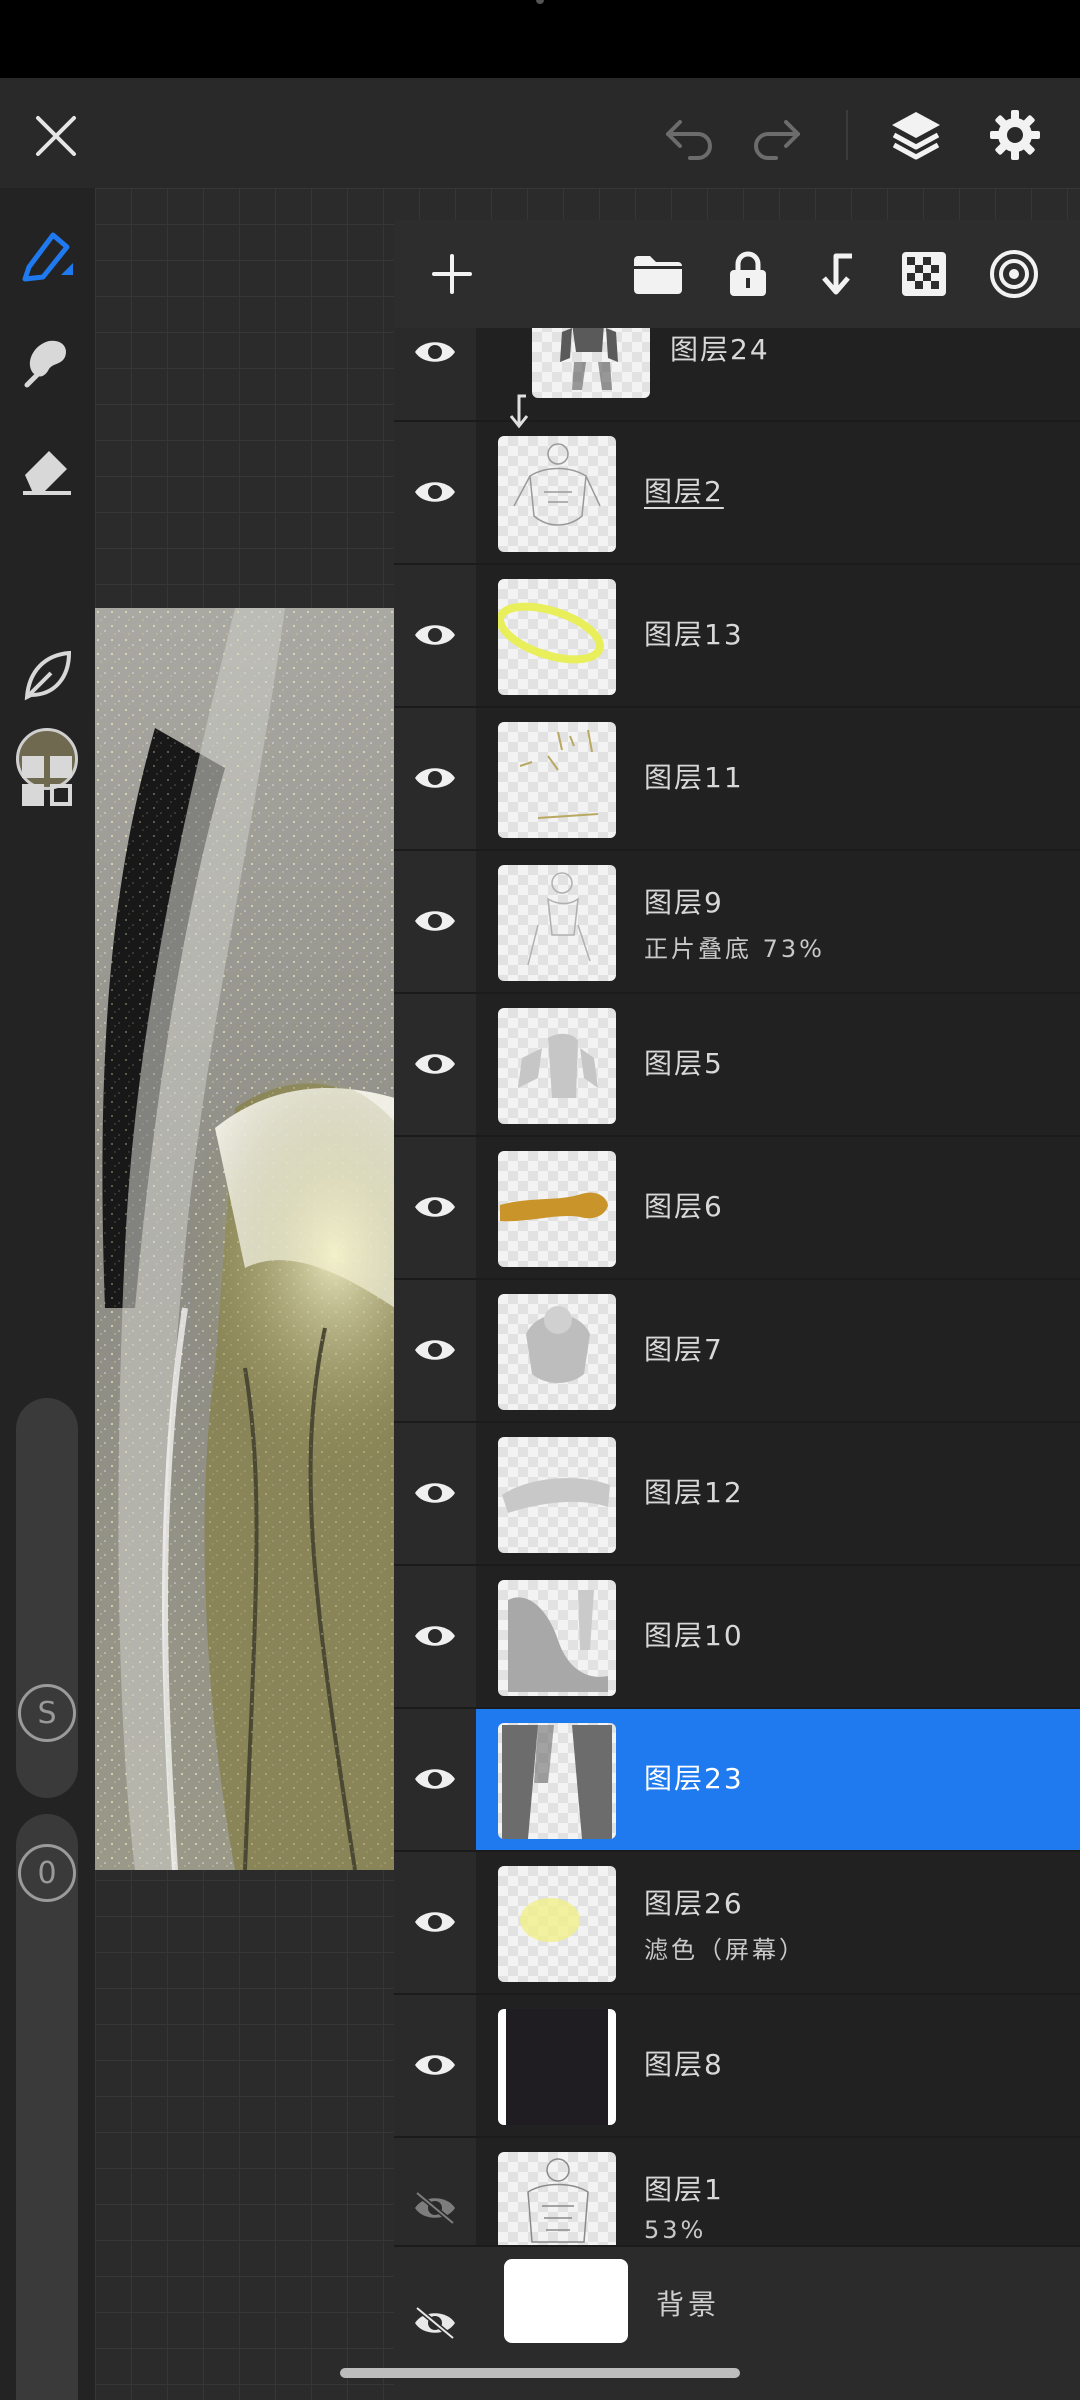  What do you see at coordinates (684, 1349) in the screenshot?
I see `layer-name: 图层7` at bounding box center [684, 1349].